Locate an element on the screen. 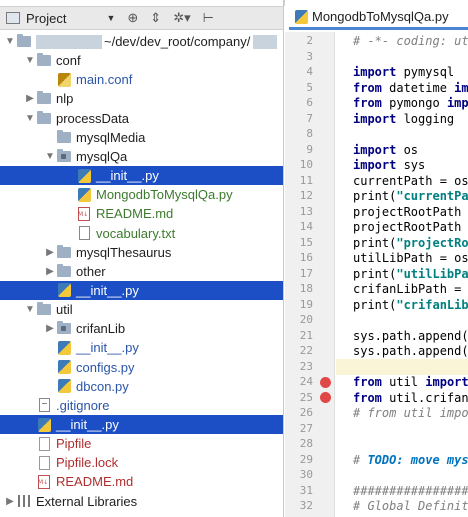 The image size is (468, 517). code-token: os is located at coordinates (407, 149).